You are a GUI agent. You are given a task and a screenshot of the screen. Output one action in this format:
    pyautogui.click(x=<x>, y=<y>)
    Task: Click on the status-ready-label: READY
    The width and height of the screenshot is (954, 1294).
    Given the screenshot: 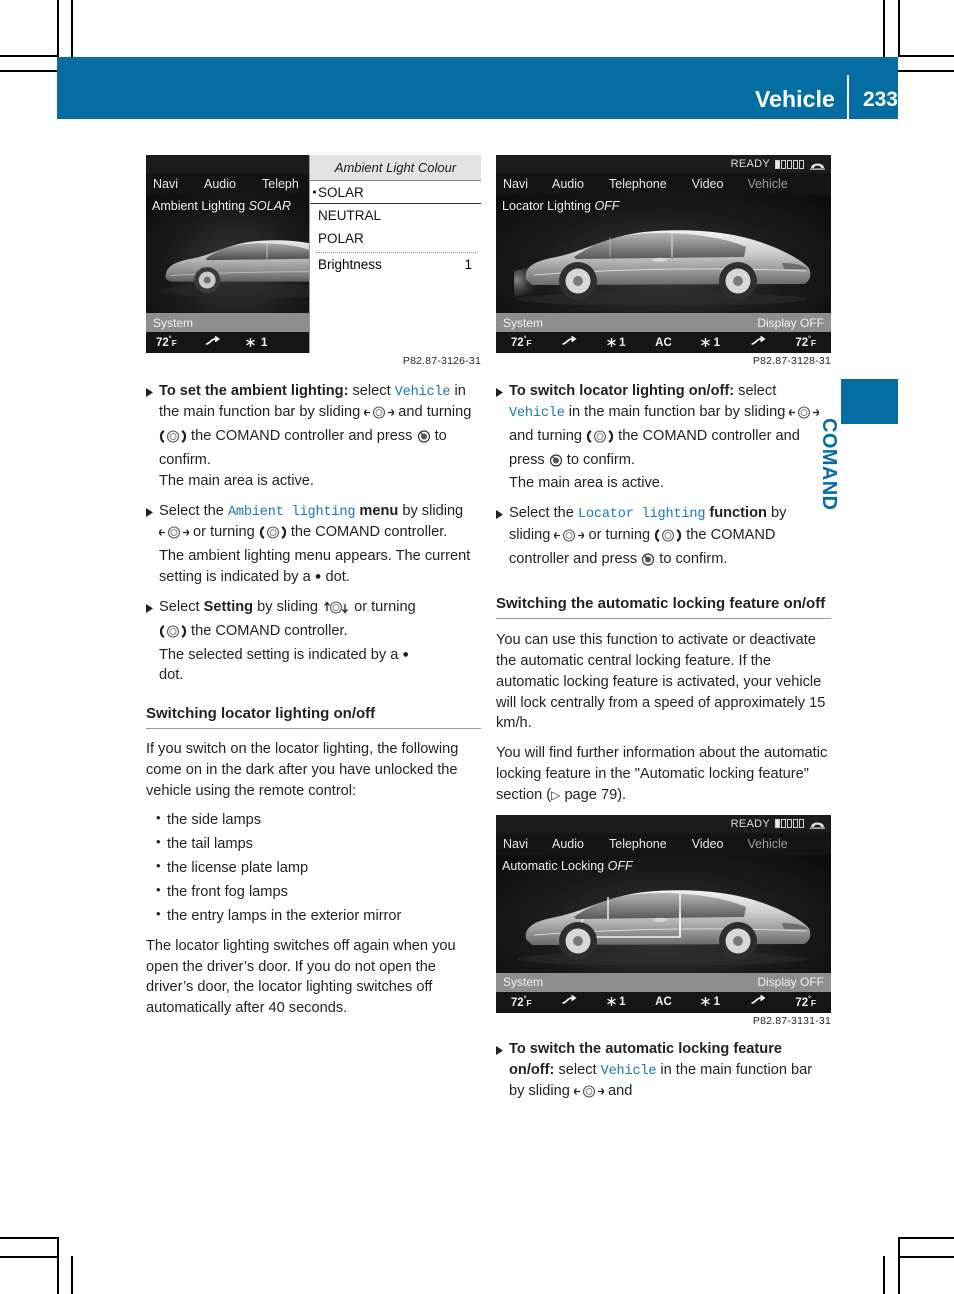 What is the action you would take?
    pyautogui.click(x=750, y=164)
    